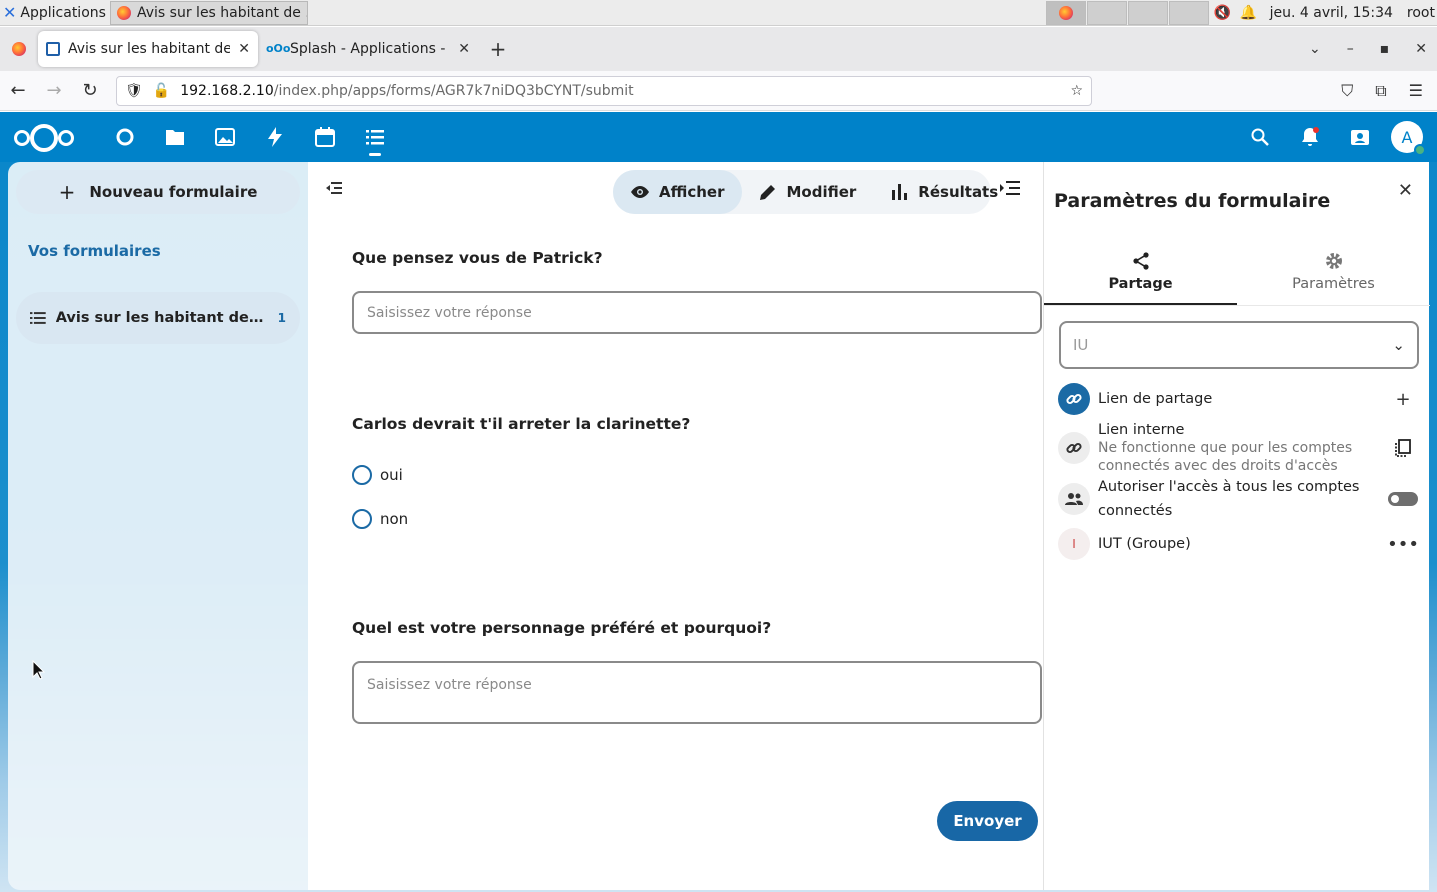  Describe the element at coordinates (54, 90) in the screenshot. I see `forward-icon: →` at that location.